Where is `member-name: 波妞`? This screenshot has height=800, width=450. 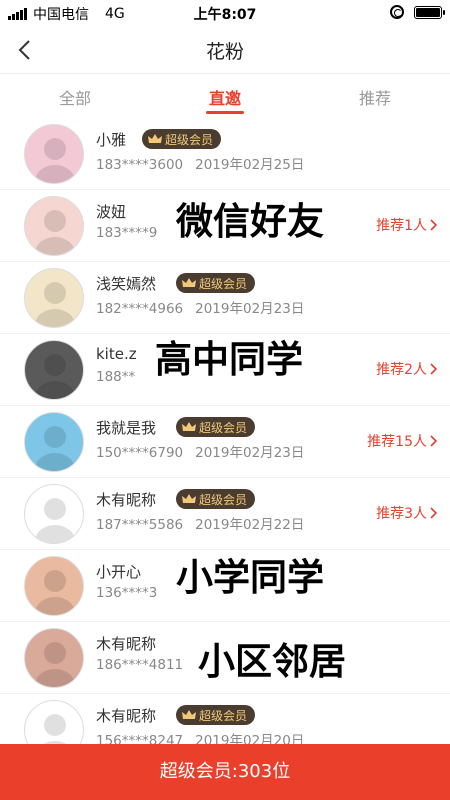
member-name: 波妞 is located at coordinates (111, 212).